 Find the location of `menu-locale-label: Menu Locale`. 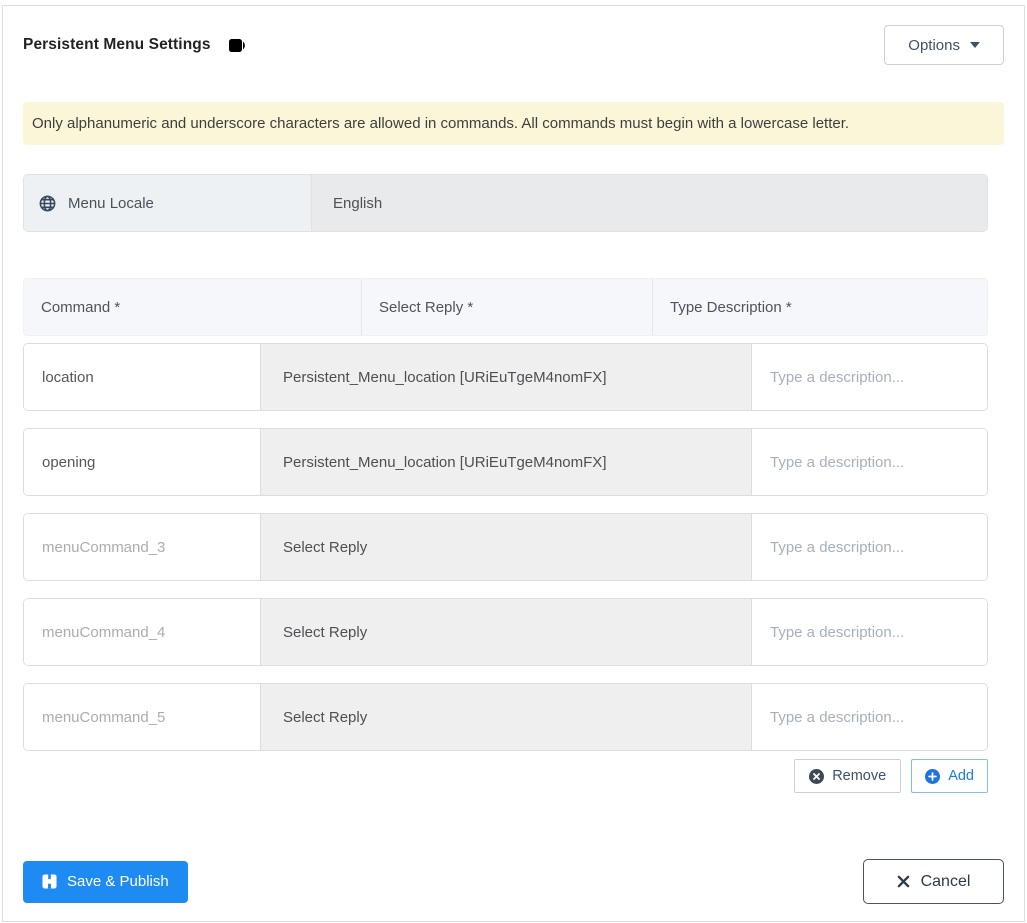

menu-locale-label: Menu Locale is located at coordinates (111, 203).